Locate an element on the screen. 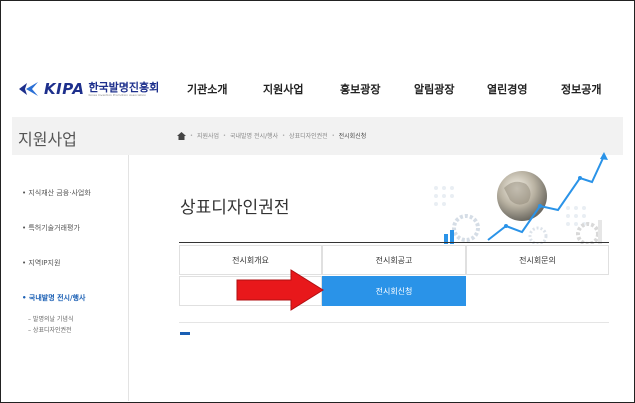  section-marker is located at coordinates (185, 333).